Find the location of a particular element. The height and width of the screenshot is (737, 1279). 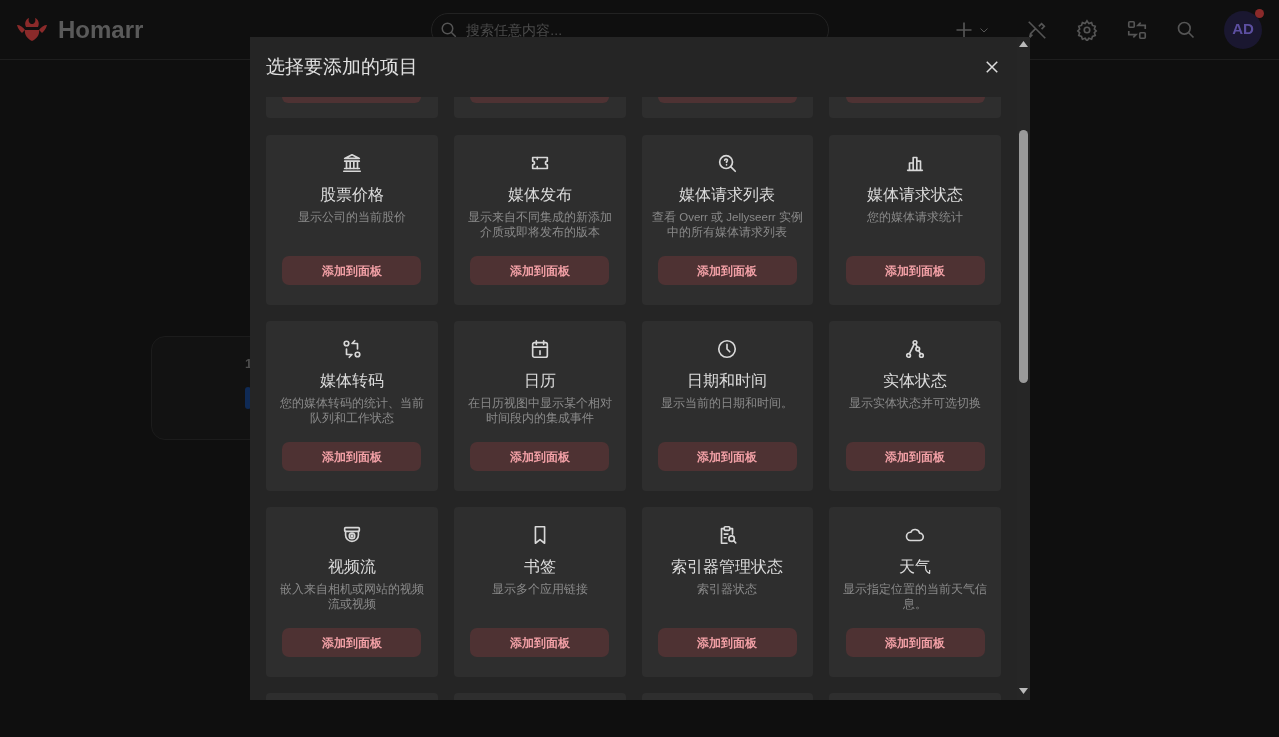

node-graph-icon is located at coordinates (915, 349).